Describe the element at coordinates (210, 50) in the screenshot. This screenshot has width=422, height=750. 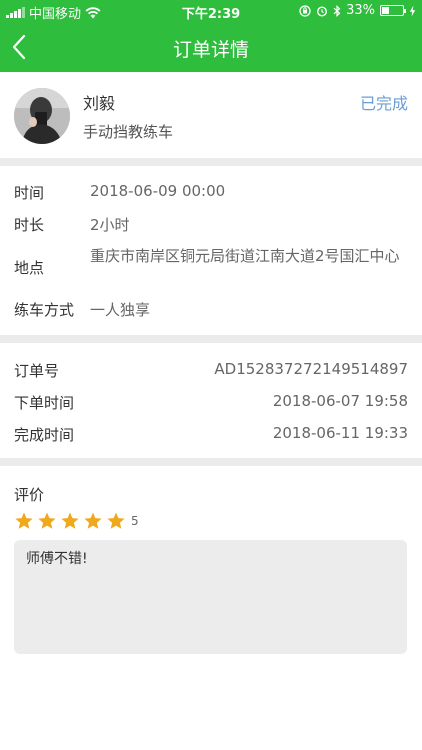
I see `page-title: 订单详情` at that location.